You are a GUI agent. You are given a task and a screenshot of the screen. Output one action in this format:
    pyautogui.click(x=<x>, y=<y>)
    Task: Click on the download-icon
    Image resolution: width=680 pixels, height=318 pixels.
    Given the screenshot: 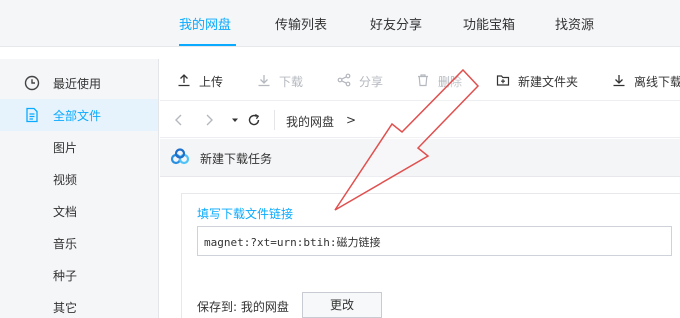 What is the action you would take?
    pyautogui.click(x=264, y=81)
    